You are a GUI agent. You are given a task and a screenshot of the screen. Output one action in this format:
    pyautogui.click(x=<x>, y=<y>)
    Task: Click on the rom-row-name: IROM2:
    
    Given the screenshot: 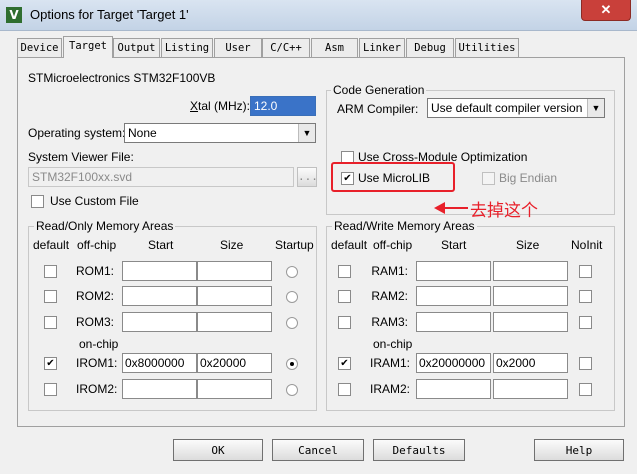 What is the action you would take?
    pyautogui.click(x=97, y=389)
    